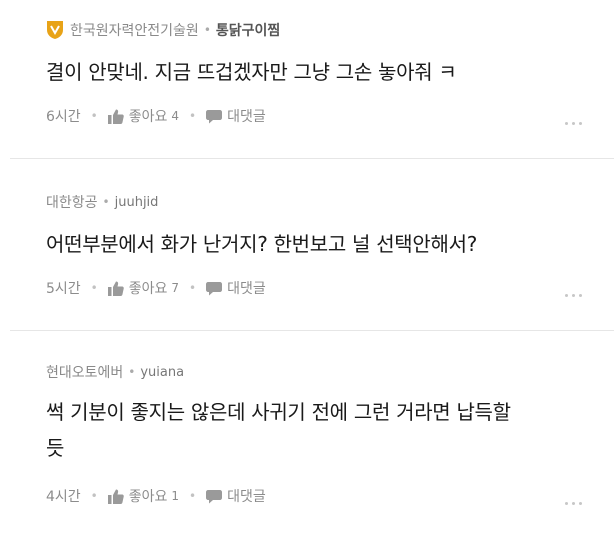  I want to click on comment-text: 어떤부분에서 화가 난거지? 한번보고 널 선택안해서?, so click(262, 244).